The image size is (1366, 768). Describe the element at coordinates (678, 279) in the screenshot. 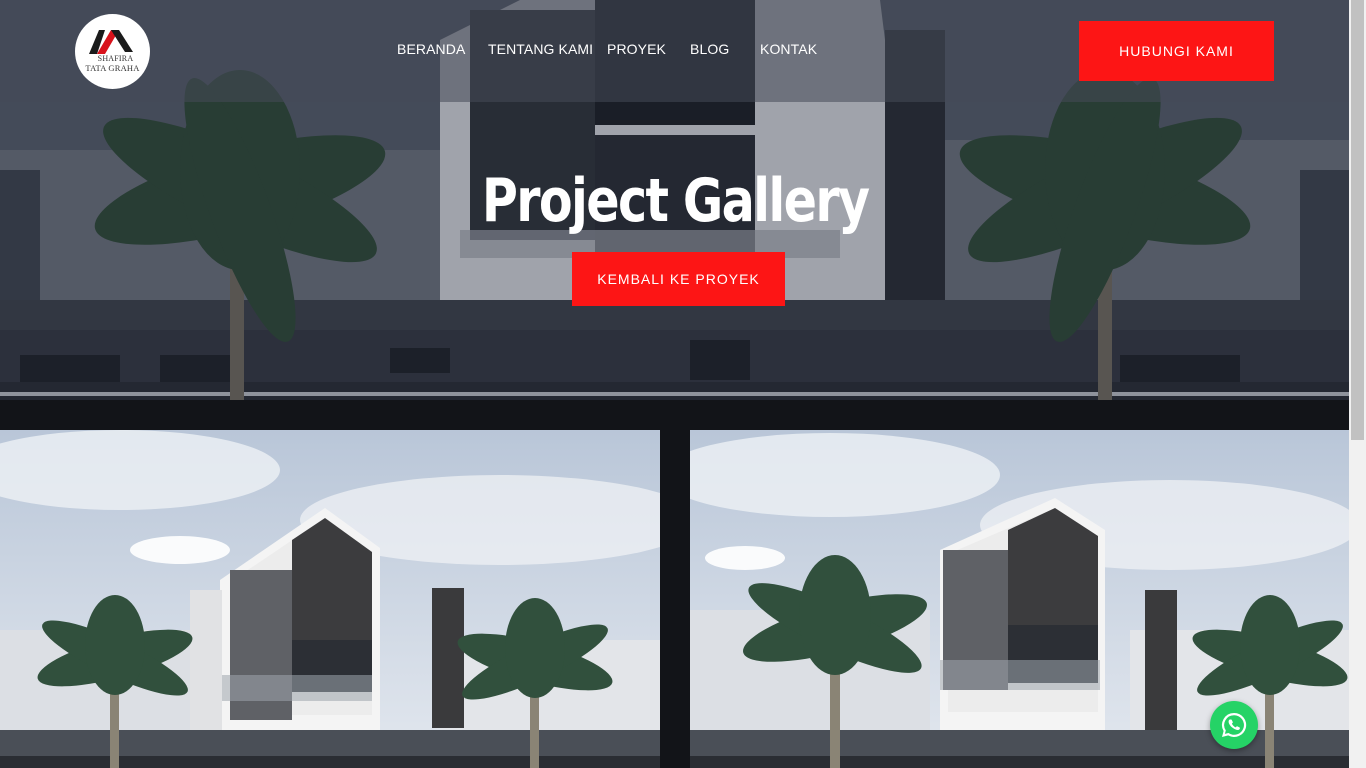

I see `back-to-projects-button: KEMBALI KE PROYEK` at that location.